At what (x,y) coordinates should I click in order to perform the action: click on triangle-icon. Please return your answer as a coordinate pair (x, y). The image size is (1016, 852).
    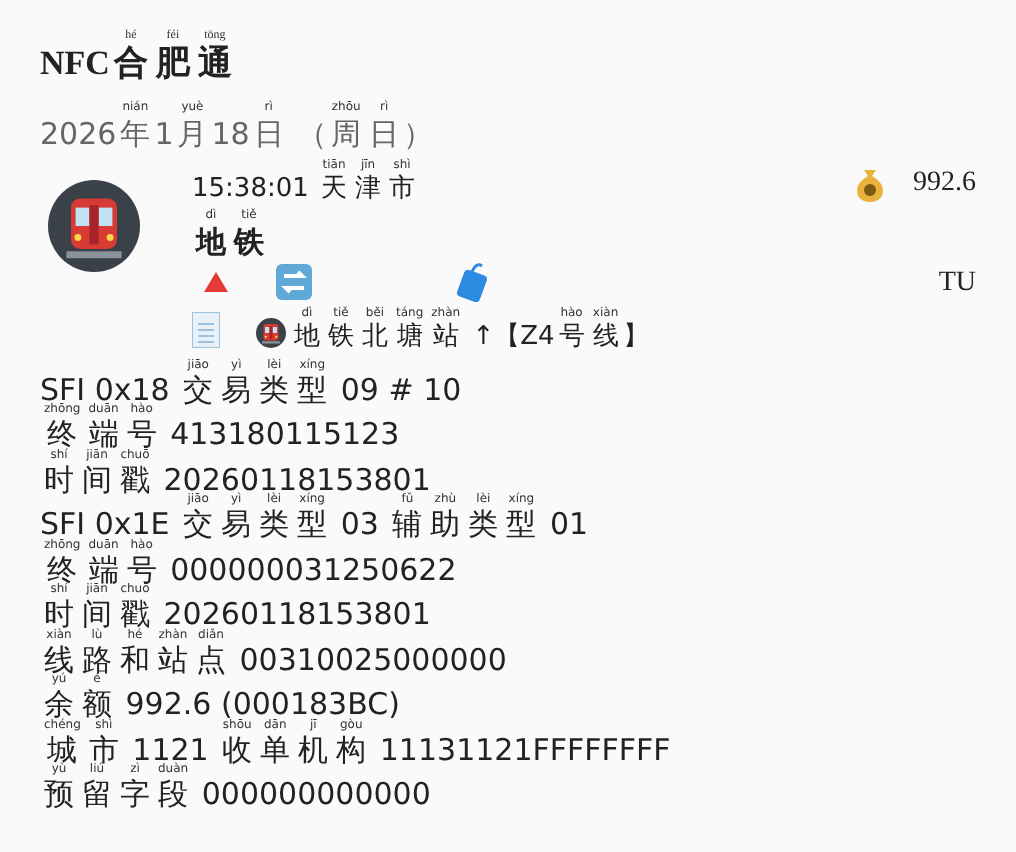
    Looking at the image, I should click on (216, 282).